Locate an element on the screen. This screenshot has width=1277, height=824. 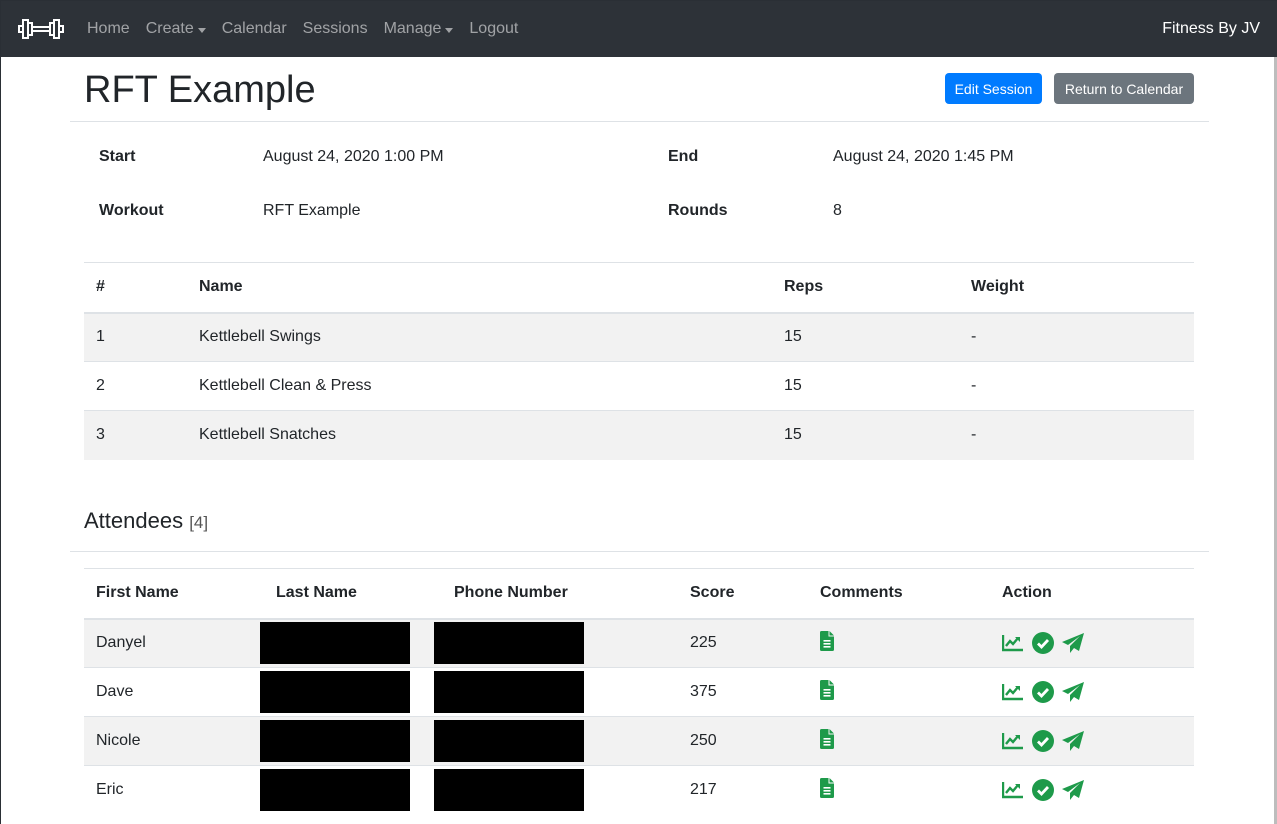
table-row: 1 Kettlebell Swings 15 - is located at coordinates (639, 337).